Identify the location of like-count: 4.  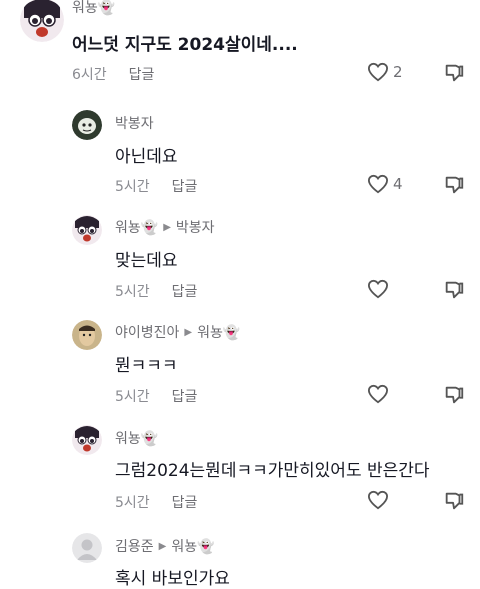
(398, 184).